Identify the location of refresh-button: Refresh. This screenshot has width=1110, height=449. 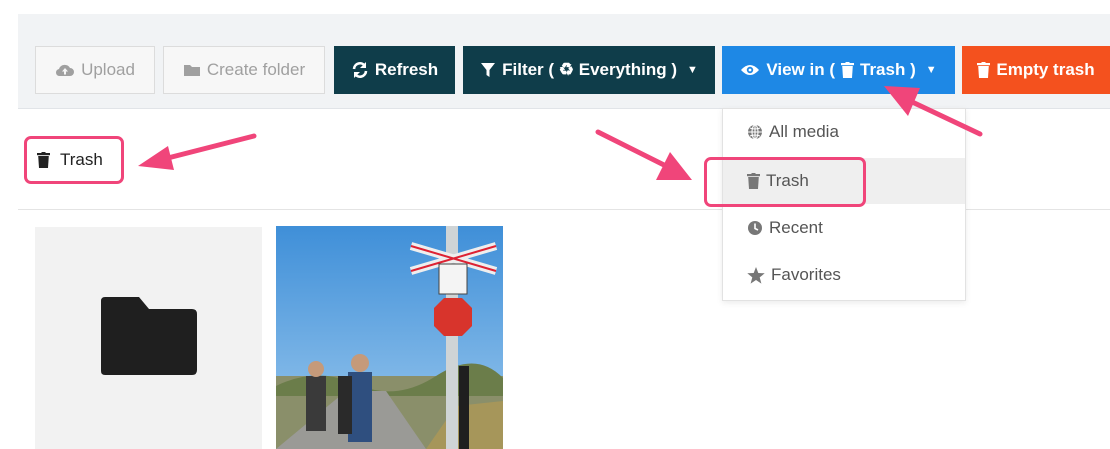
(394, 70).